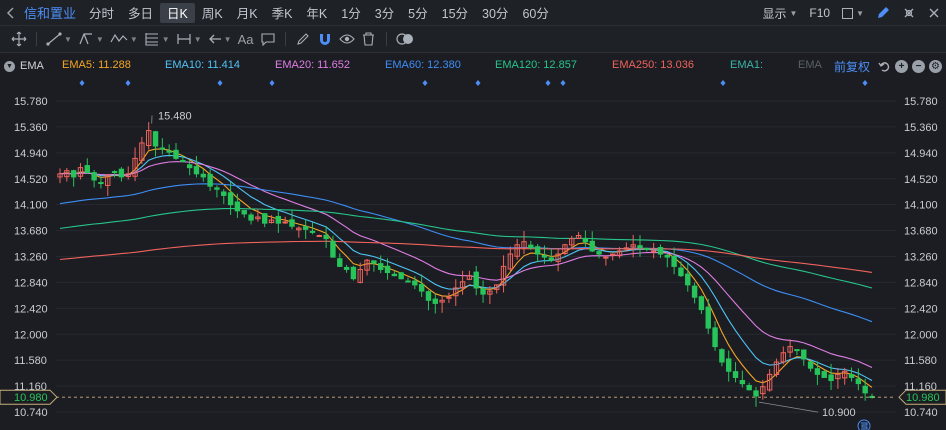 The width and height of the screenshot is (946, 430). Describe the element at coordinates (779, 13) in the screenshot. I see `display-menu: 显示 ▼` at that location.